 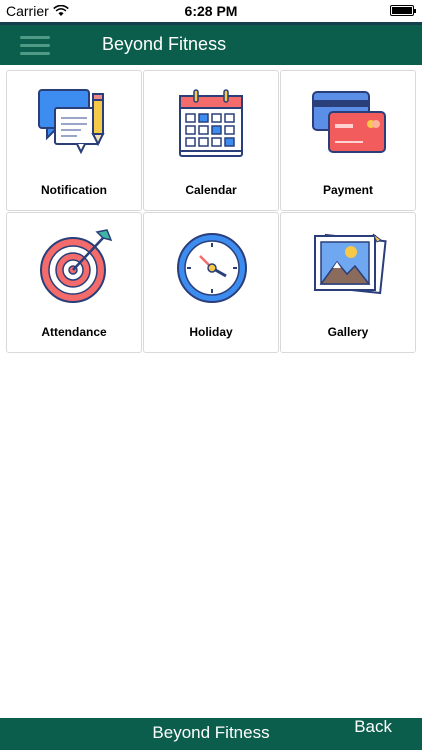 I want to click on tile-notification: Notification, so click(x=74, y=140).